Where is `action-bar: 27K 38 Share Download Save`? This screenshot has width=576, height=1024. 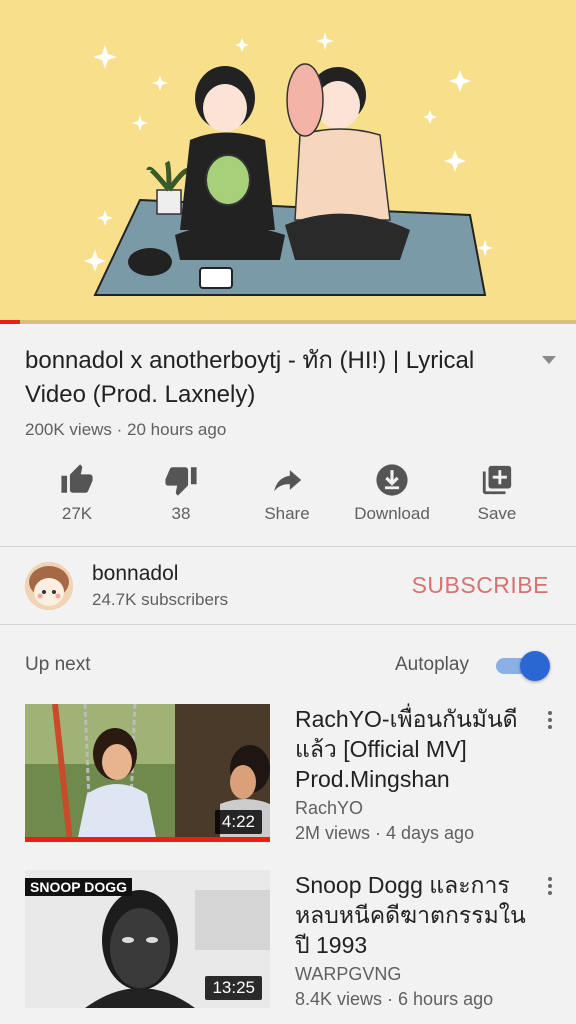 action-bar: 27K 38 Share Download Save is located at coordinates (288, 495).